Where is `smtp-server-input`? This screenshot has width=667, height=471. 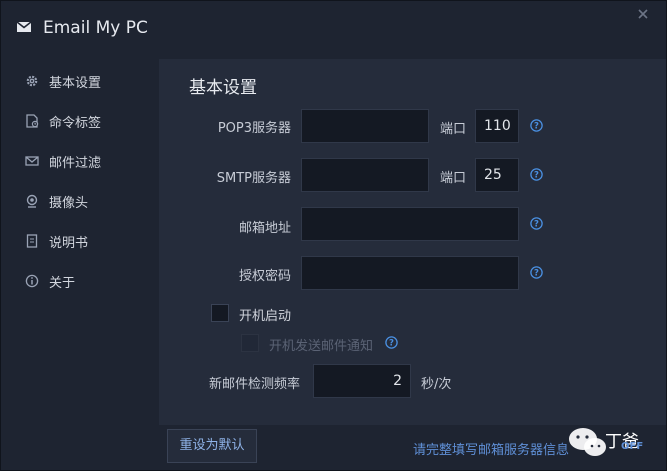
smtp-server-input is located at coordinates (365, 175).